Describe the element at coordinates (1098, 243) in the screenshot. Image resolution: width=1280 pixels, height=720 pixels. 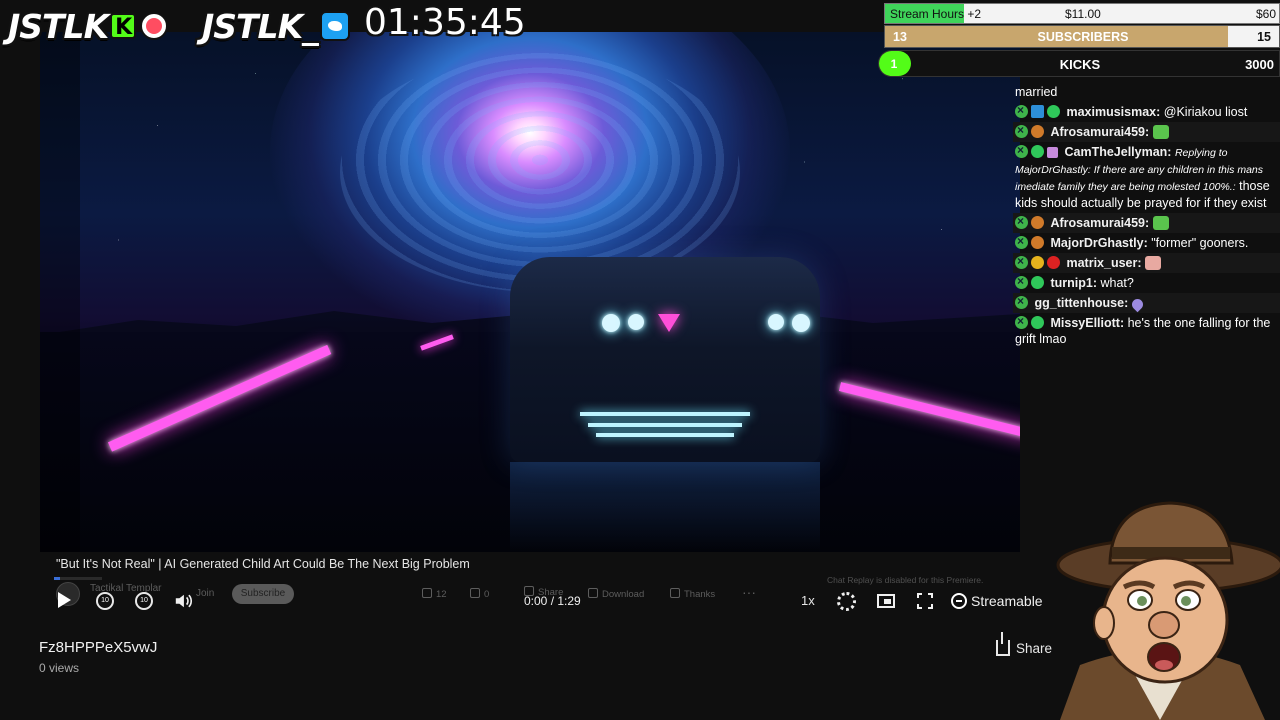
I see `chat-username: MajorDrGhastly:` at that location.